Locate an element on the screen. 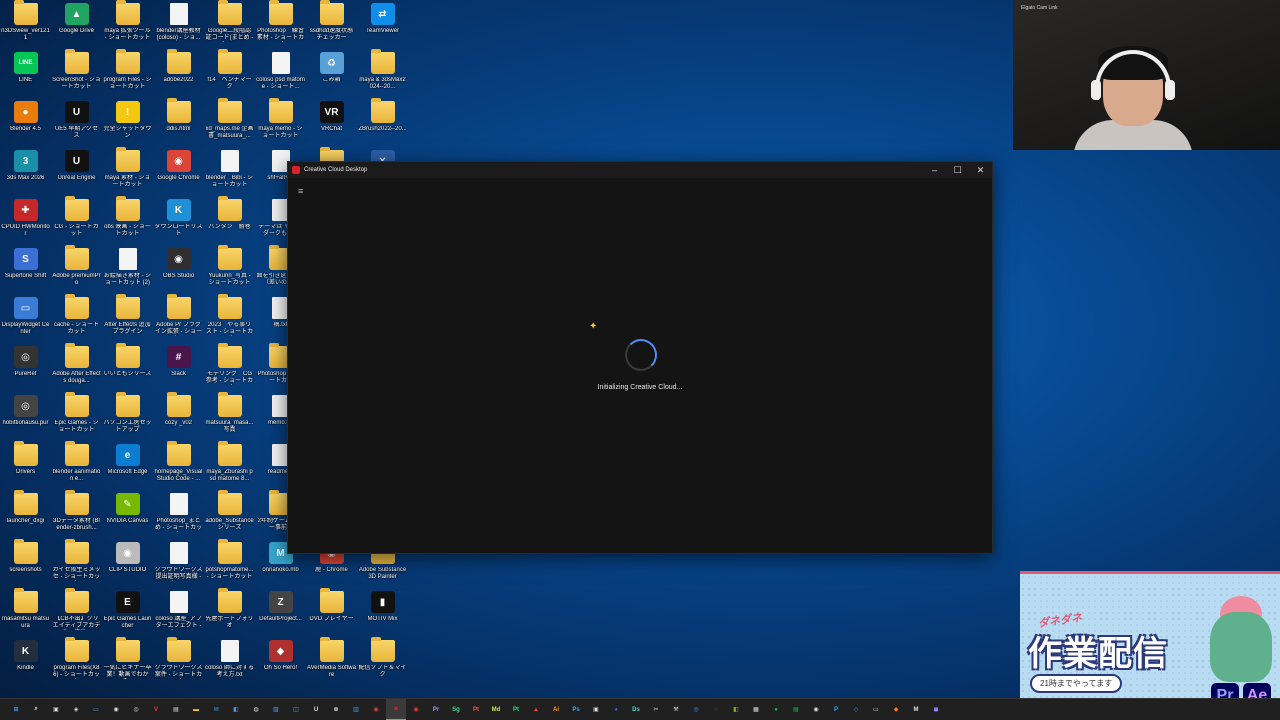 The image size is (1280, 720). taskbar-steam-button: ◎ is located at coordinates (136, 709).